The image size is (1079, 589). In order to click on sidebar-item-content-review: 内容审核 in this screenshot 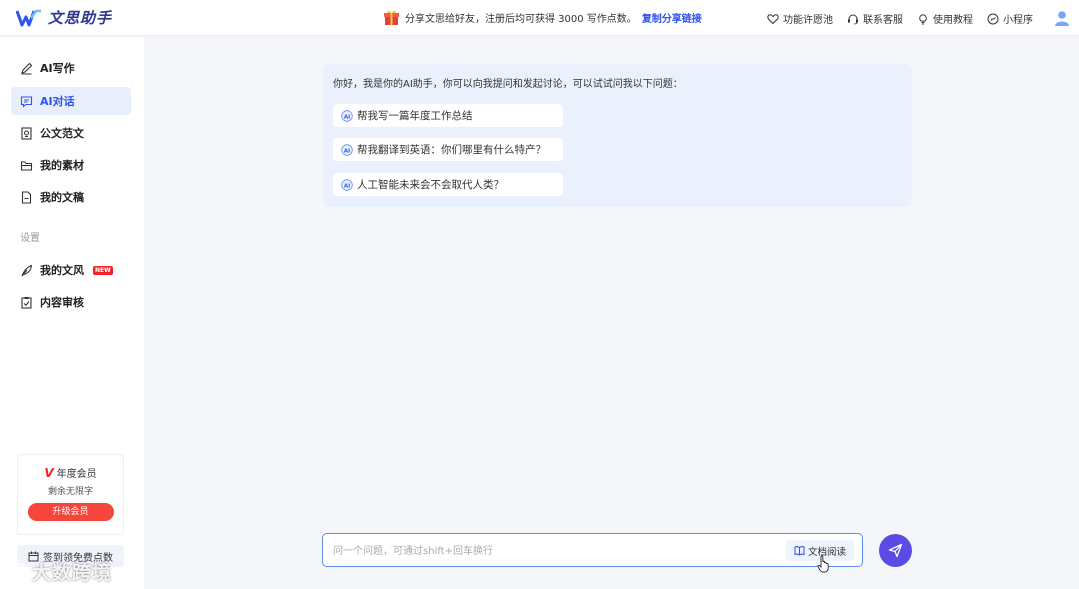, I will do `click(71, 302)`.